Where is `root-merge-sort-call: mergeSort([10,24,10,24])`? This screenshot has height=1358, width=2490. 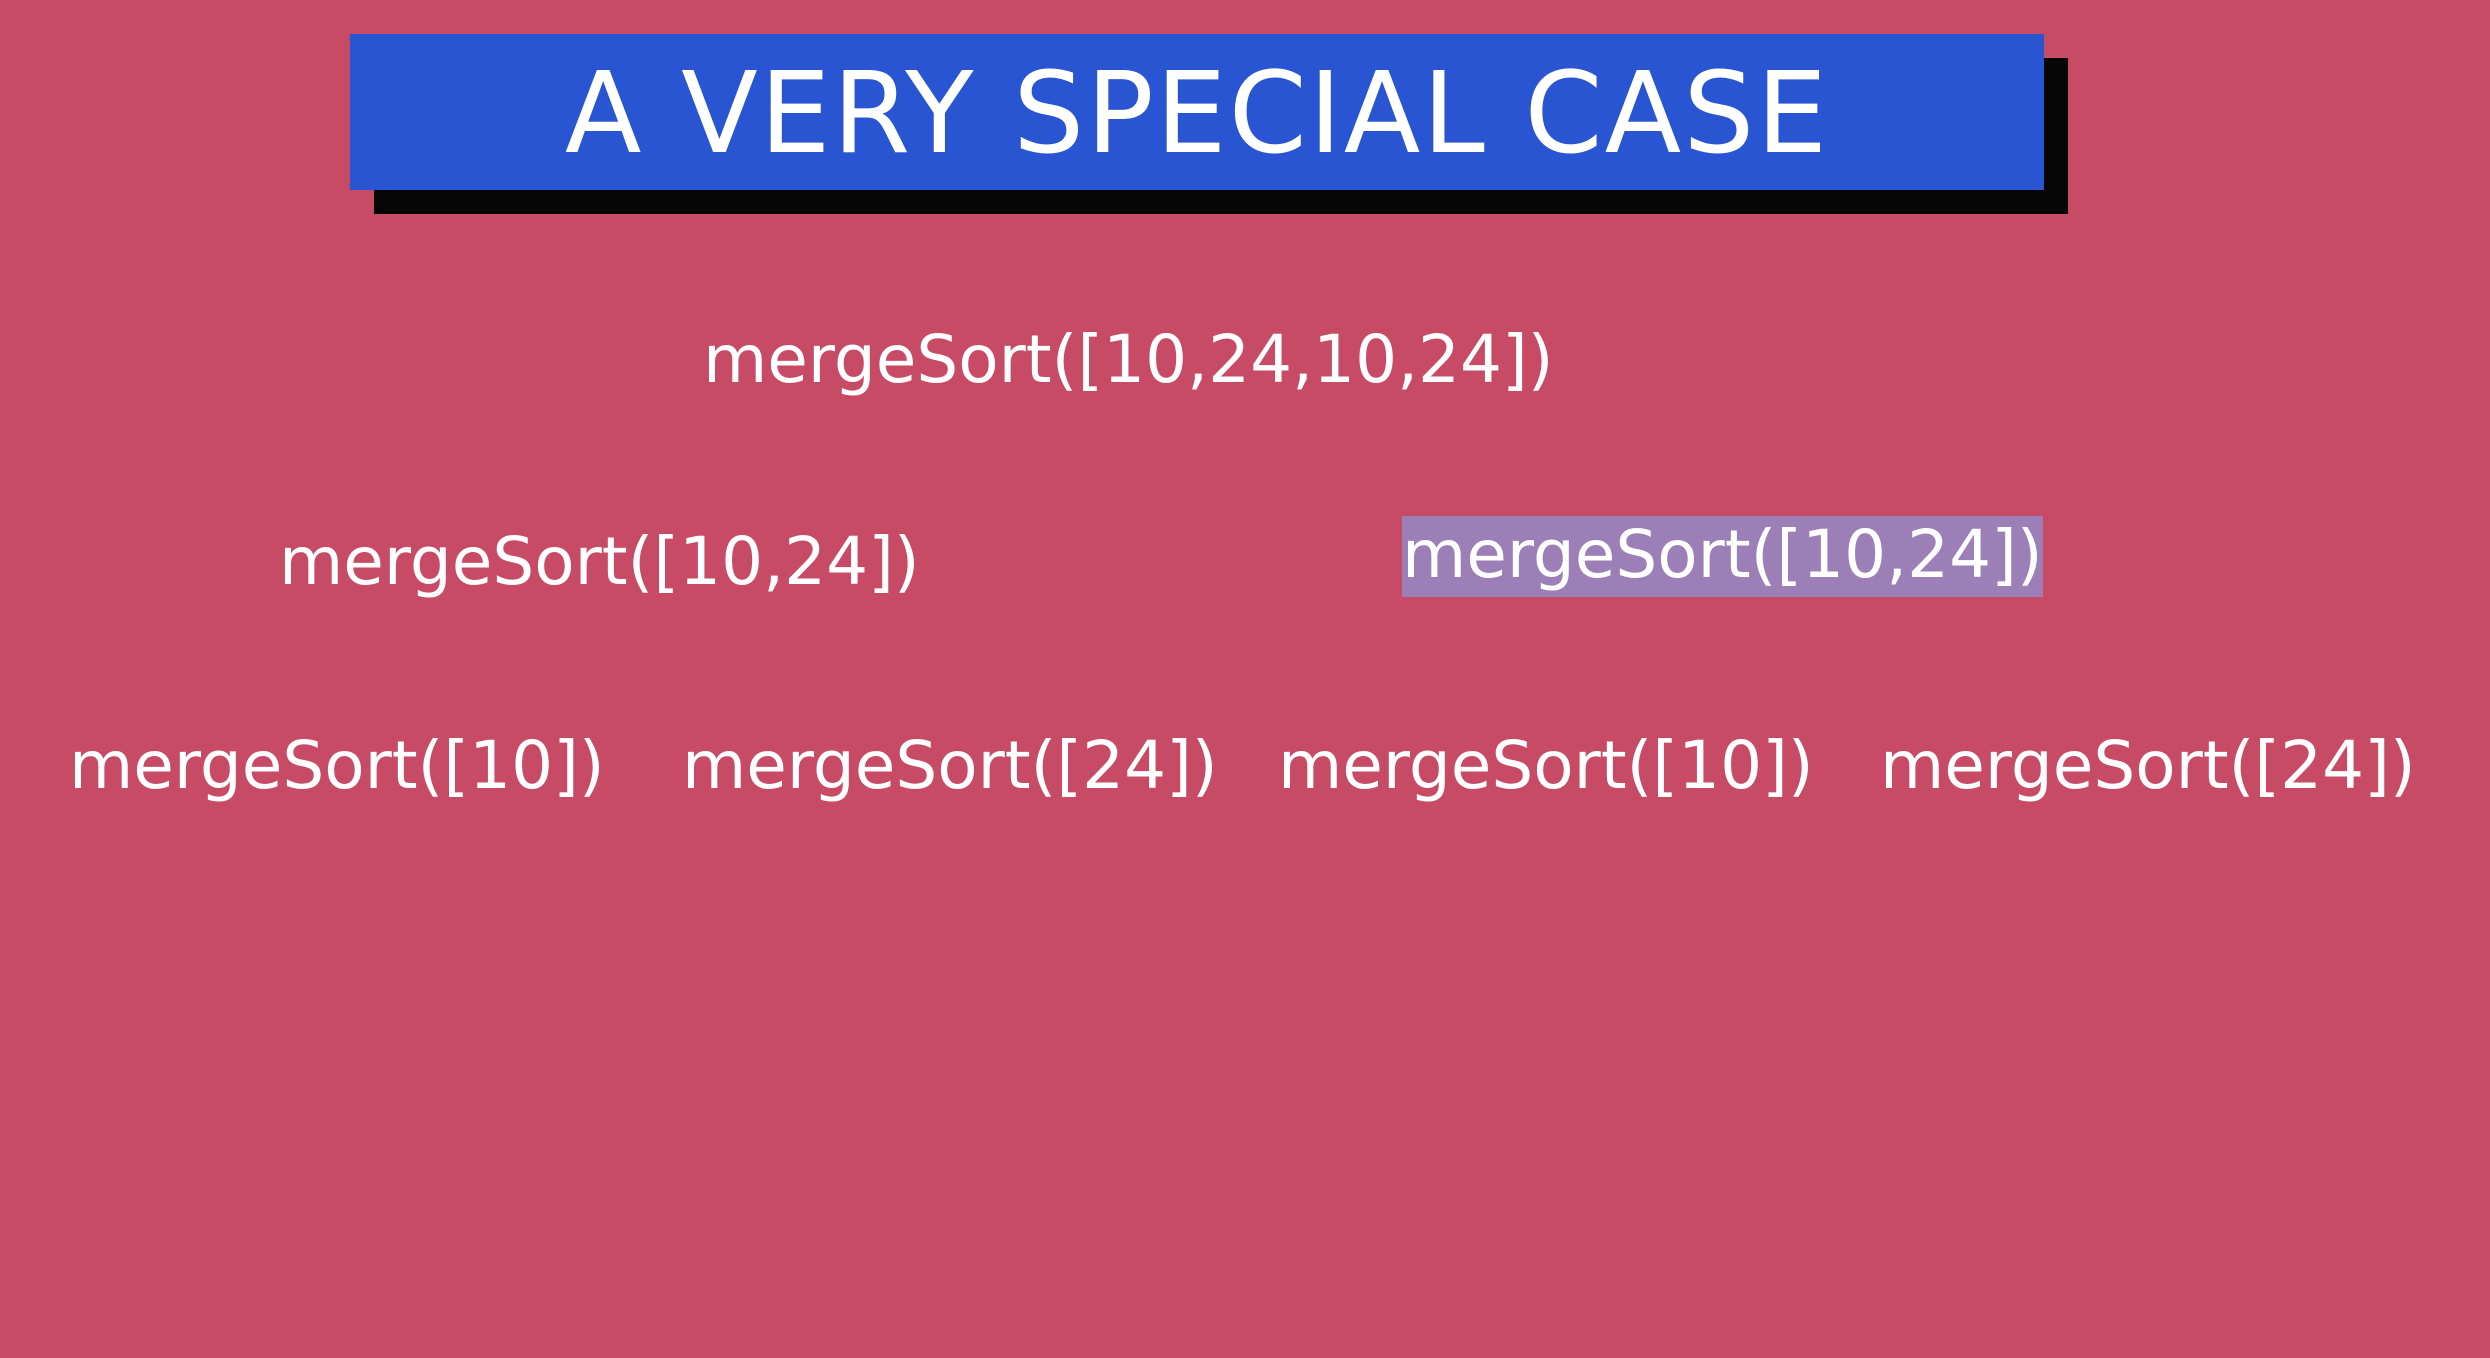
root-merge-sort-call: mergeSort([10,24,10,24]) is located at coordinates (1128, 359).